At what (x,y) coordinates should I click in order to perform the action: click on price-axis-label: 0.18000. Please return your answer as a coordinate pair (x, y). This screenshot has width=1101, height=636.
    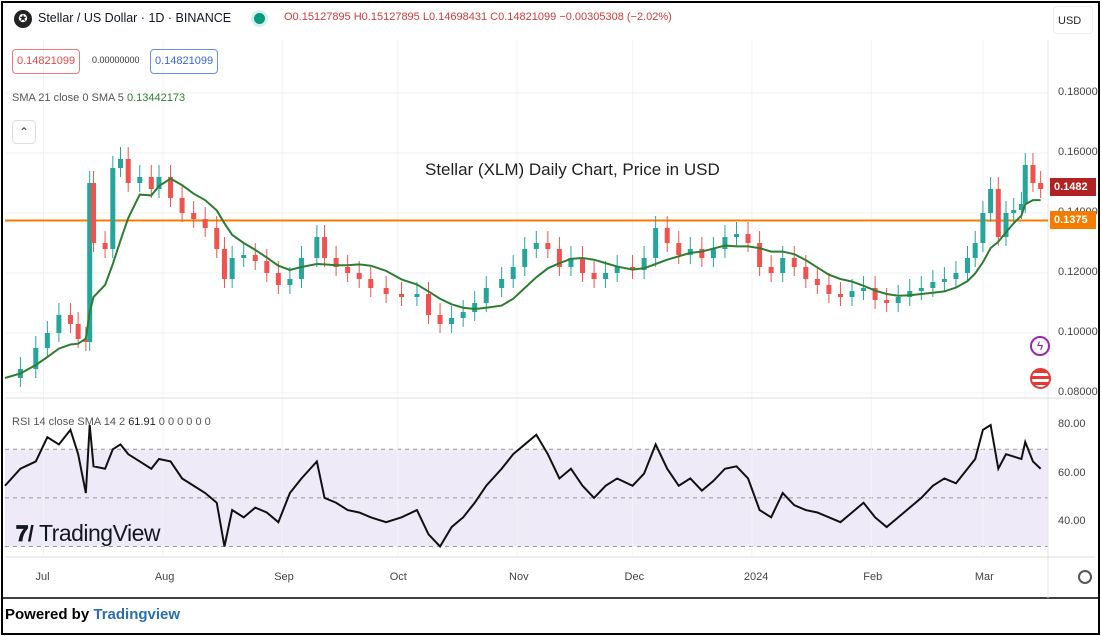
    Looking at the image, I should click on (1078, 92).